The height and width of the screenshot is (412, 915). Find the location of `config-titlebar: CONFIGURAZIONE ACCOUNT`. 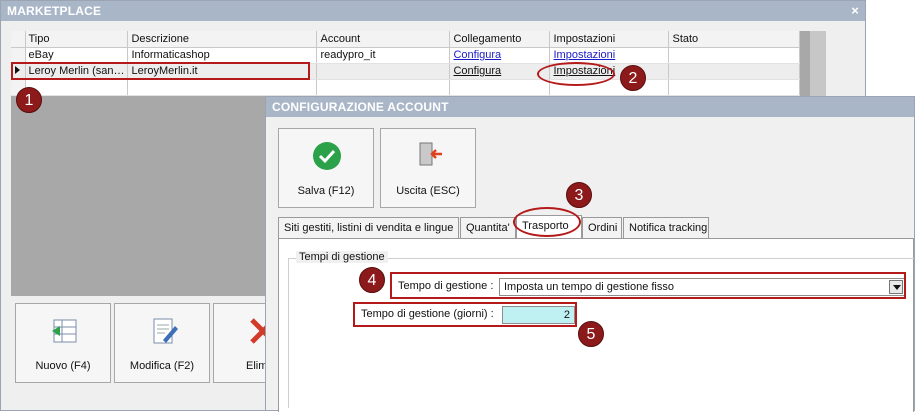

config-titlebar: CONFIGURAZIONE ACCOUNT is located at coordinates (590, 107).